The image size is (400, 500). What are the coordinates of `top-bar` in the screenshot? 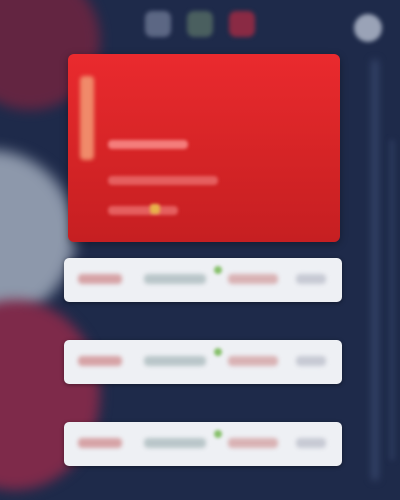 It's located at (200, 24).